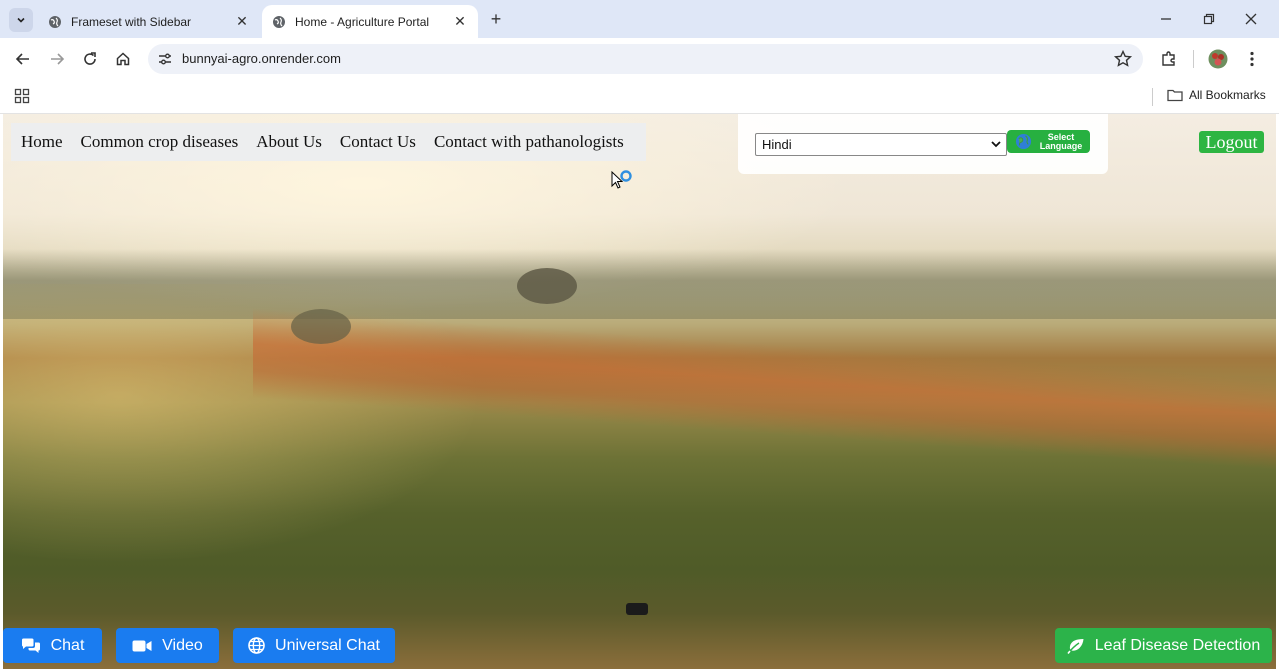 The width and height of the screenshot is (1279, 669). I want to click on restore-button, so click(1209, 19).